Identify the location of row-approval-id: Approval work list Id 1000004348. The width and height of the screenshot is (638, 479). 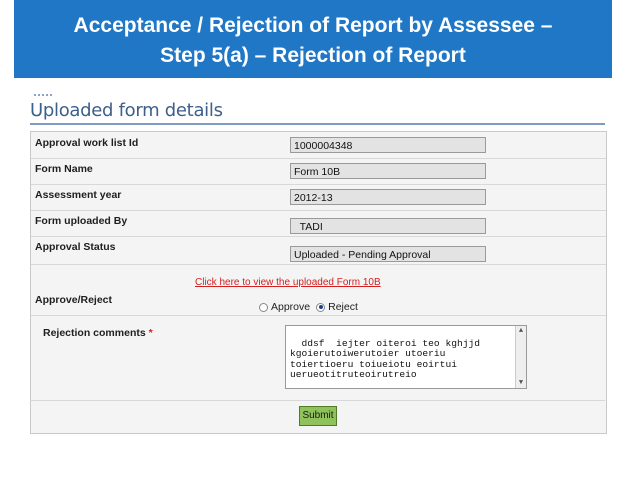
(318, 145).